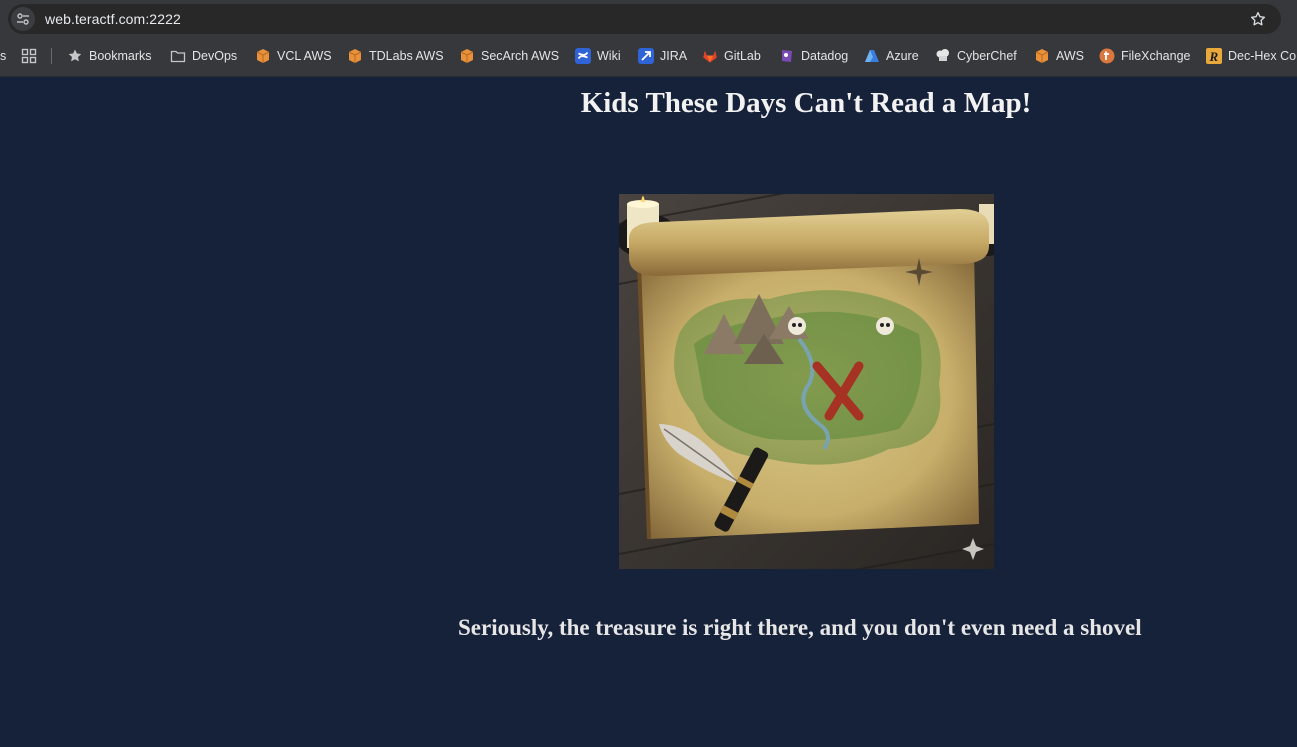 Image resolution: width=1297 pixels, height=747 pixels. I want to click on bookmark-dec-hex: R Dec-Hex Co, so click(1251, 56).